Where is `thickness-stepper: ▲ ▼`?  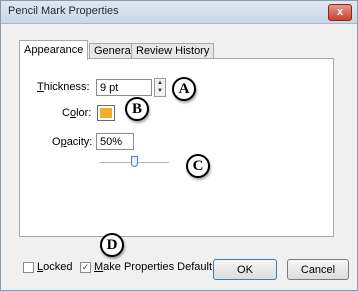
thickness-stepper: ▲ ▼ is located at coordinates (160, 87).